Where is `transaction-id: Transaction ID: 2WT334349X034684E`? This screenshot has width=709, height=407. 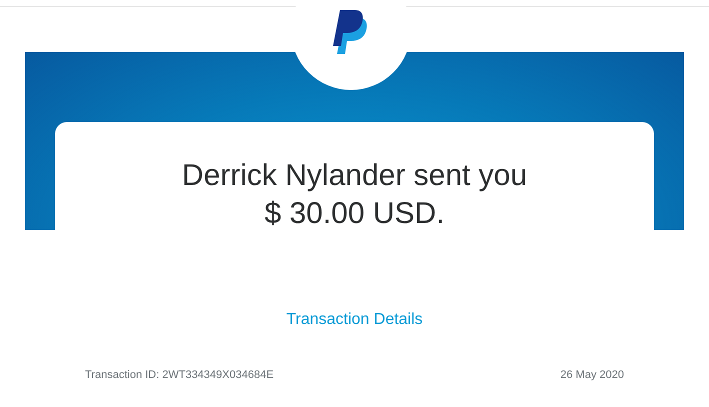 transaction-id: Transaction ID: 2WT334349X034684E is located at coordinates (179, 375).